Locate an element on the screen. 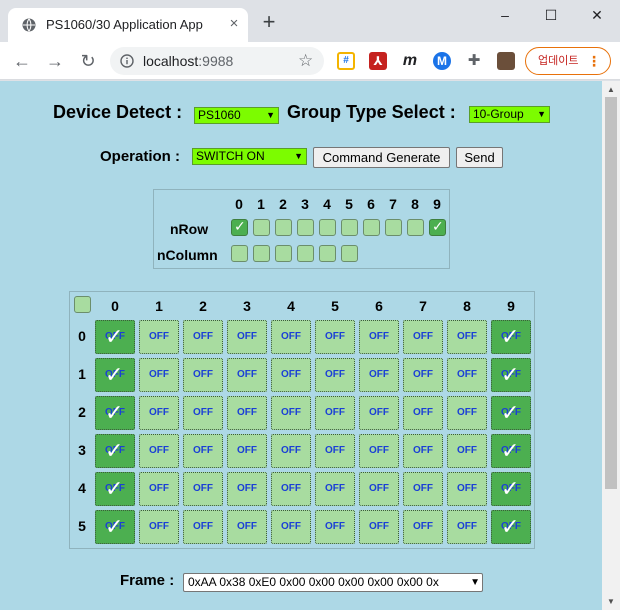 The image size is (620, 610). address-bar: localhost:9988 ☆ is located at coordinates (217, 61).